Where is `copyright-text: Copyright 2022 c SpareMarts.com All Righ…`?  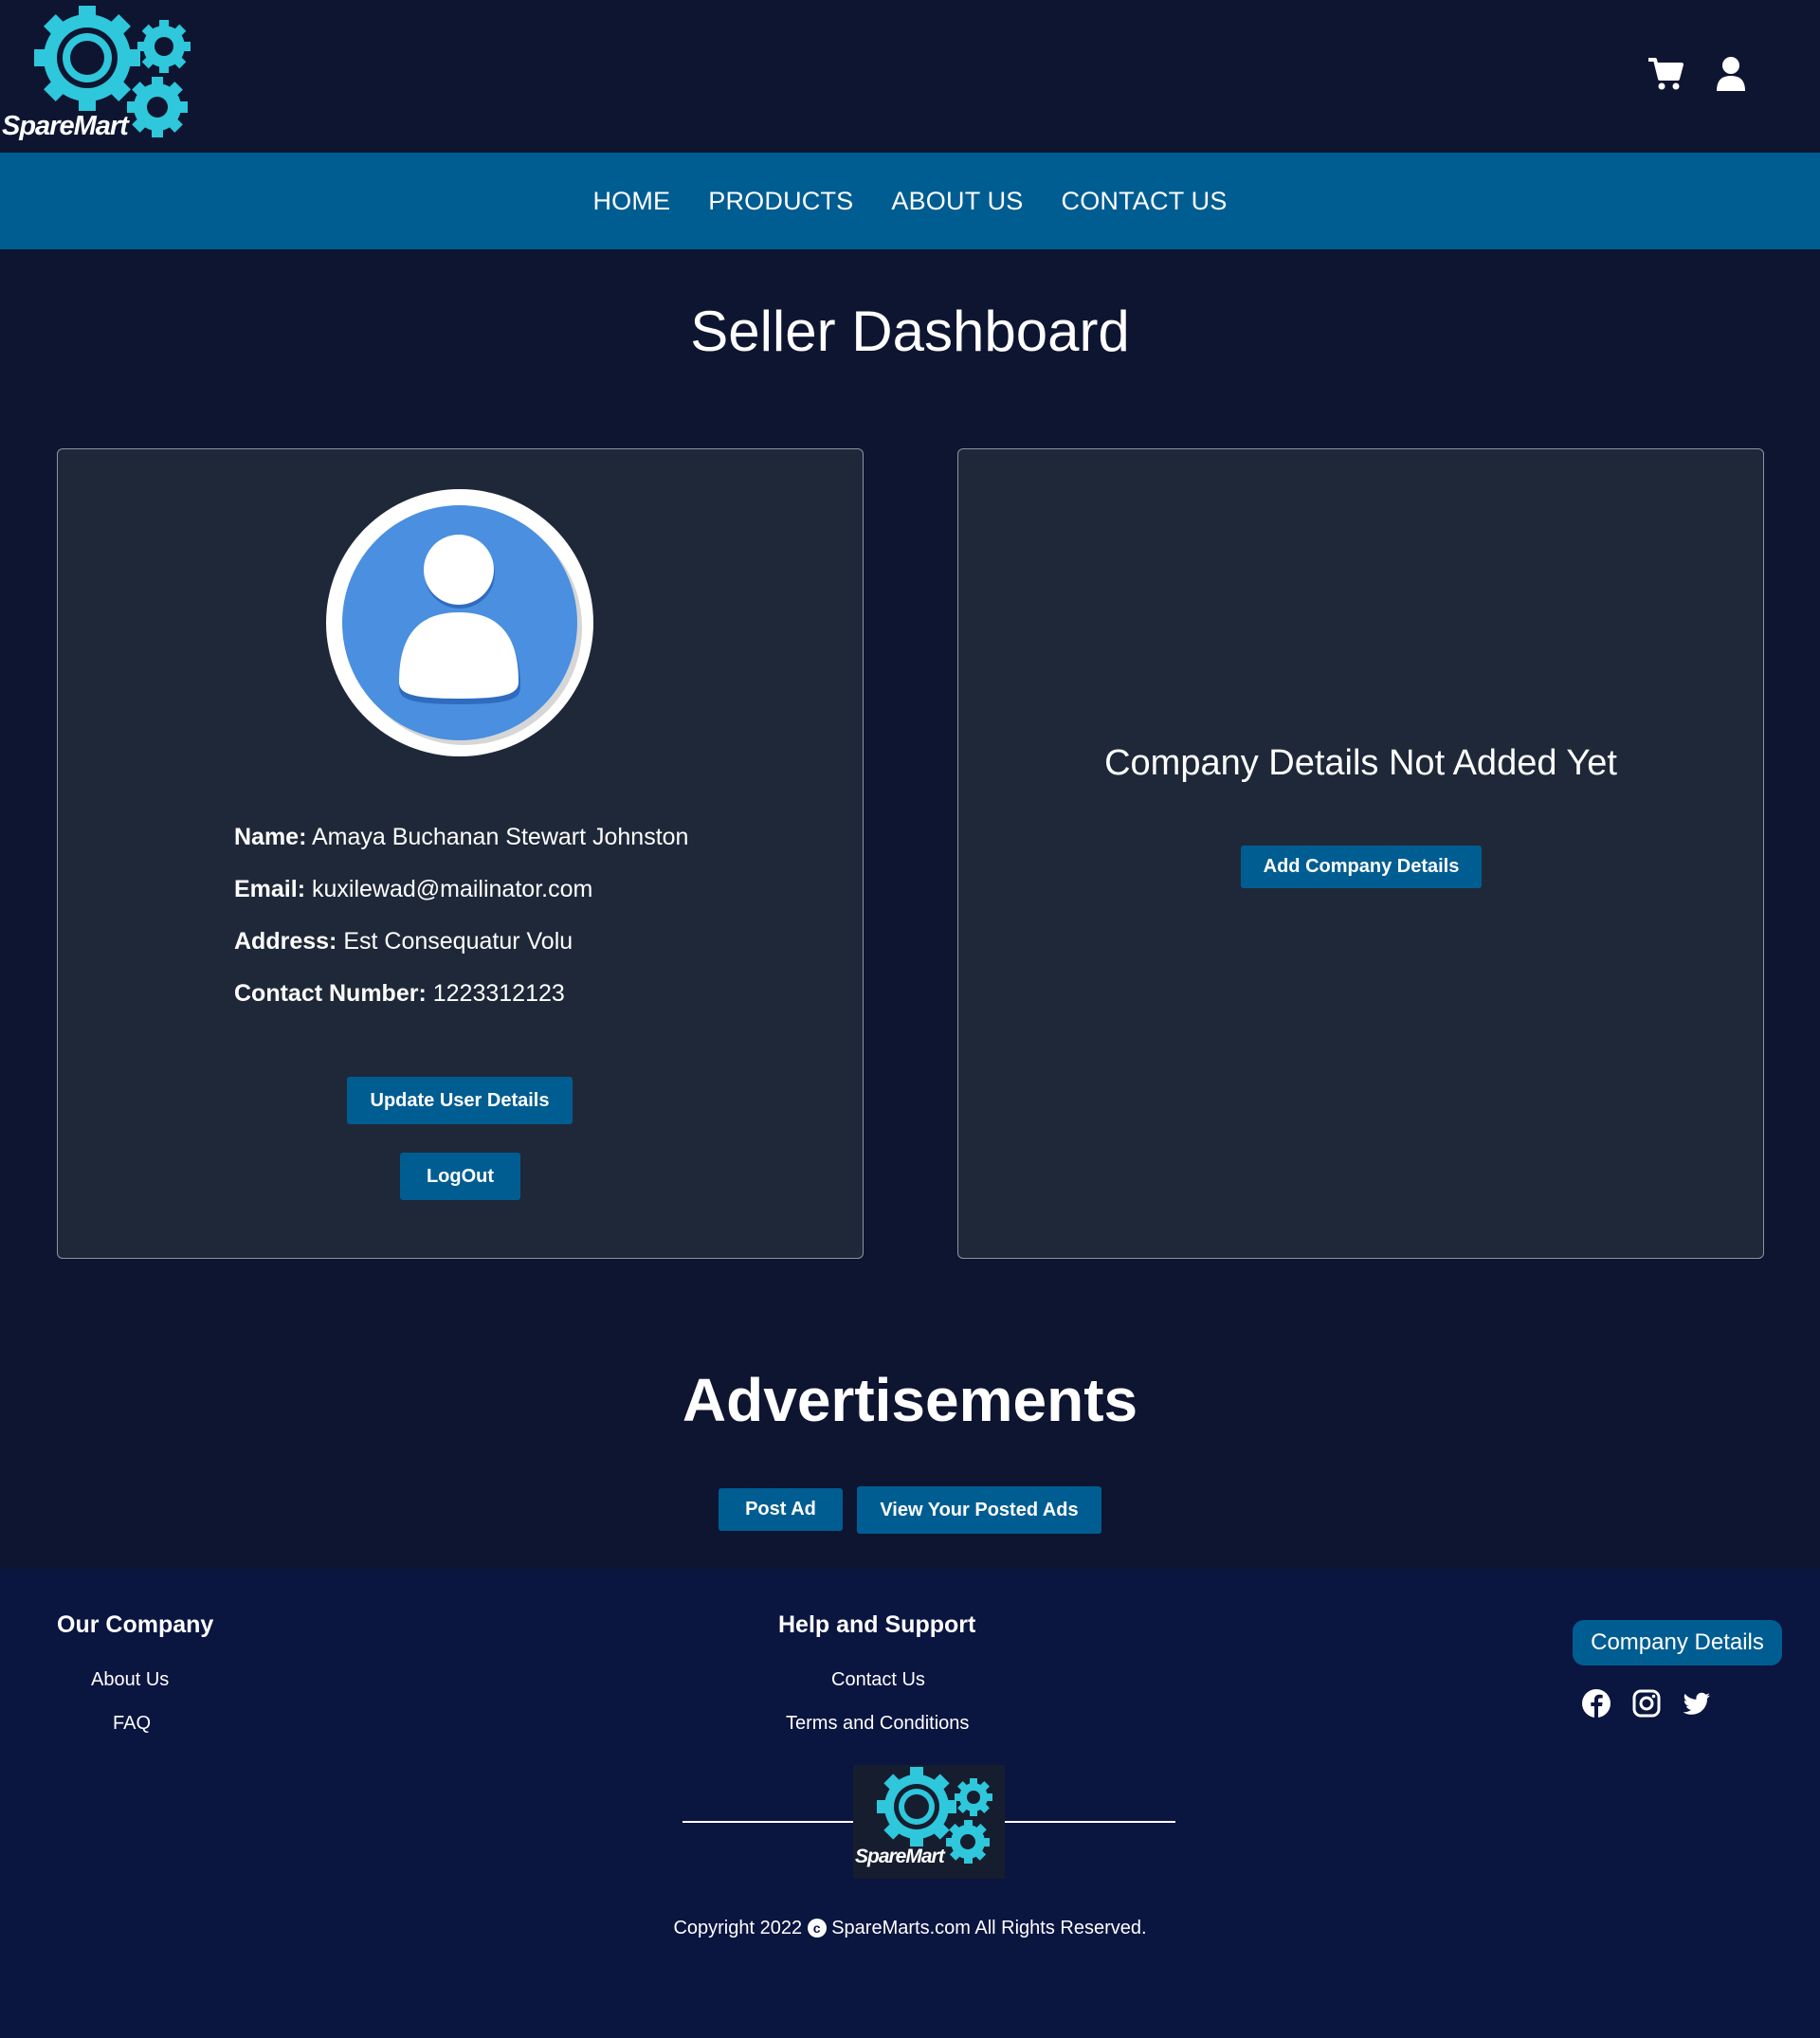 copyright-text: Copyright 2022 c SpareMarts.com All Righ… is located at coordinates (910, 1928).